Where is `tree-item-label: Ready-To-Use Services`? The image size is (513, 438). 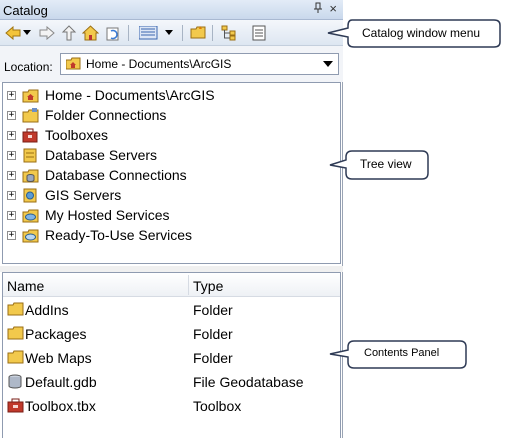
tree-item-label: Ready-To-Use Services is located at coordinates (119, 235).